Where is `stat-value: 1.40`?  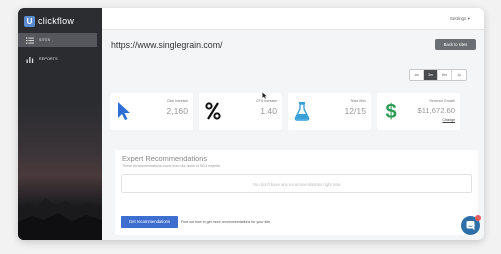 stat-value: 1.40 is located at coordinates (268, 111).